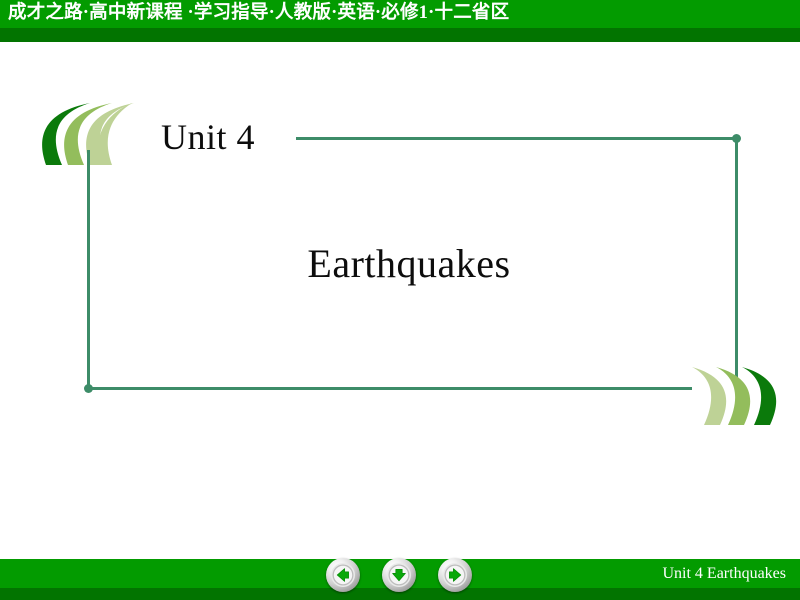  Describe the element at coordinates (390, 388) in the screenshot. I see `frame-line-bottom` at that location.